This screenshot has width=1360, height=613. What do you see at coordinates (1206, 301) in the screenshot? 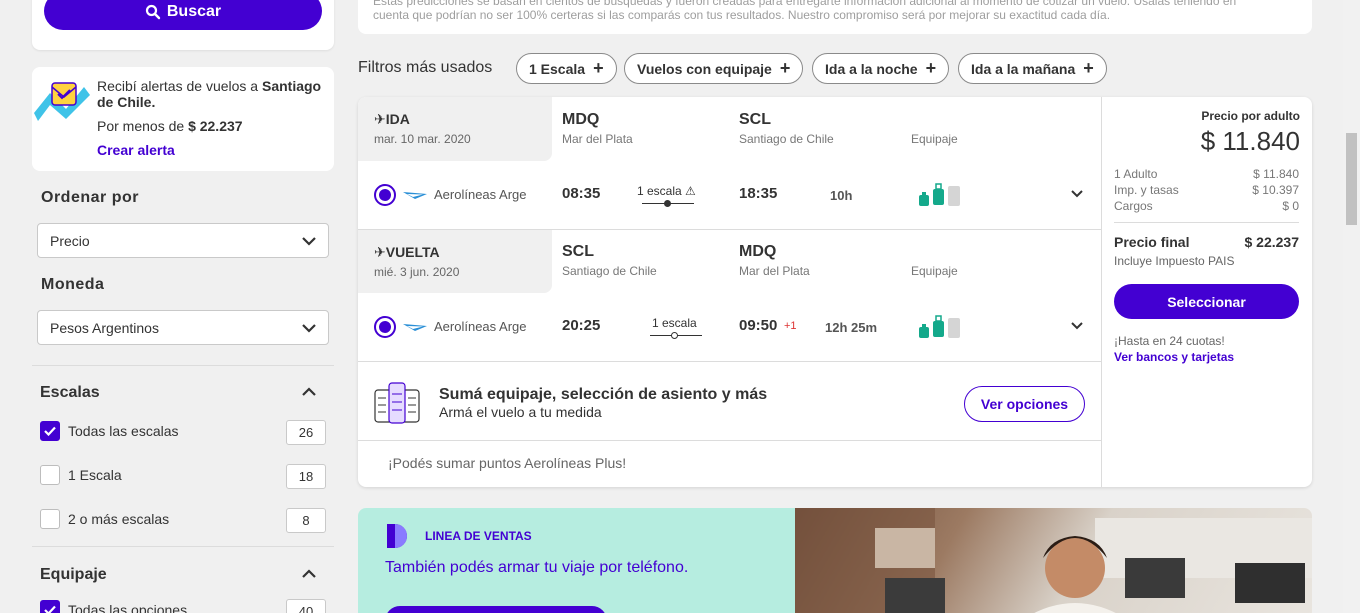
I see `select-button: Seleccionar` at bounding box center [1206, 301].